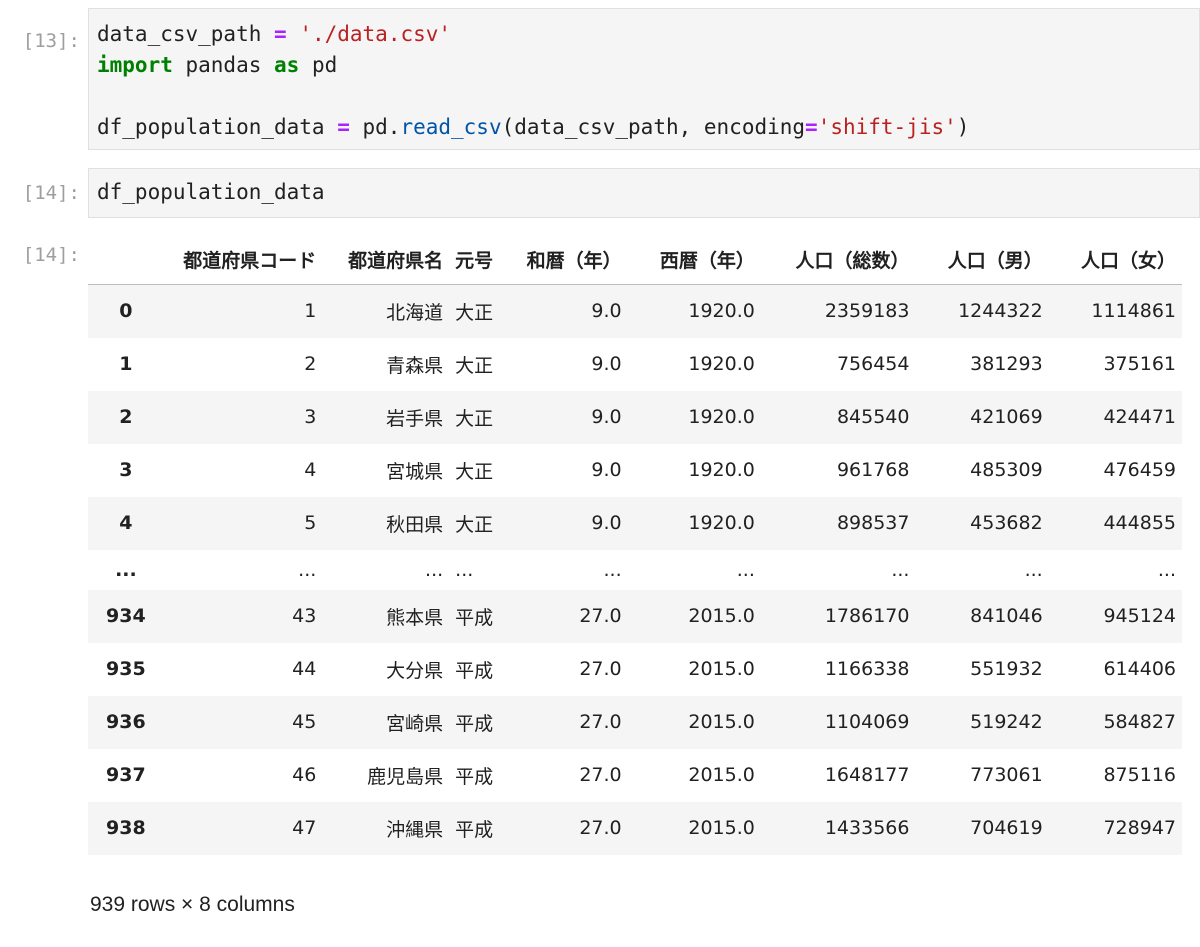 The width and height of the screenshot is (1200, 947). What do you see at coordinates (838, 261) in the screenshot?
I see `column-header: 人口（総数）` at bounding box center [838, 261].